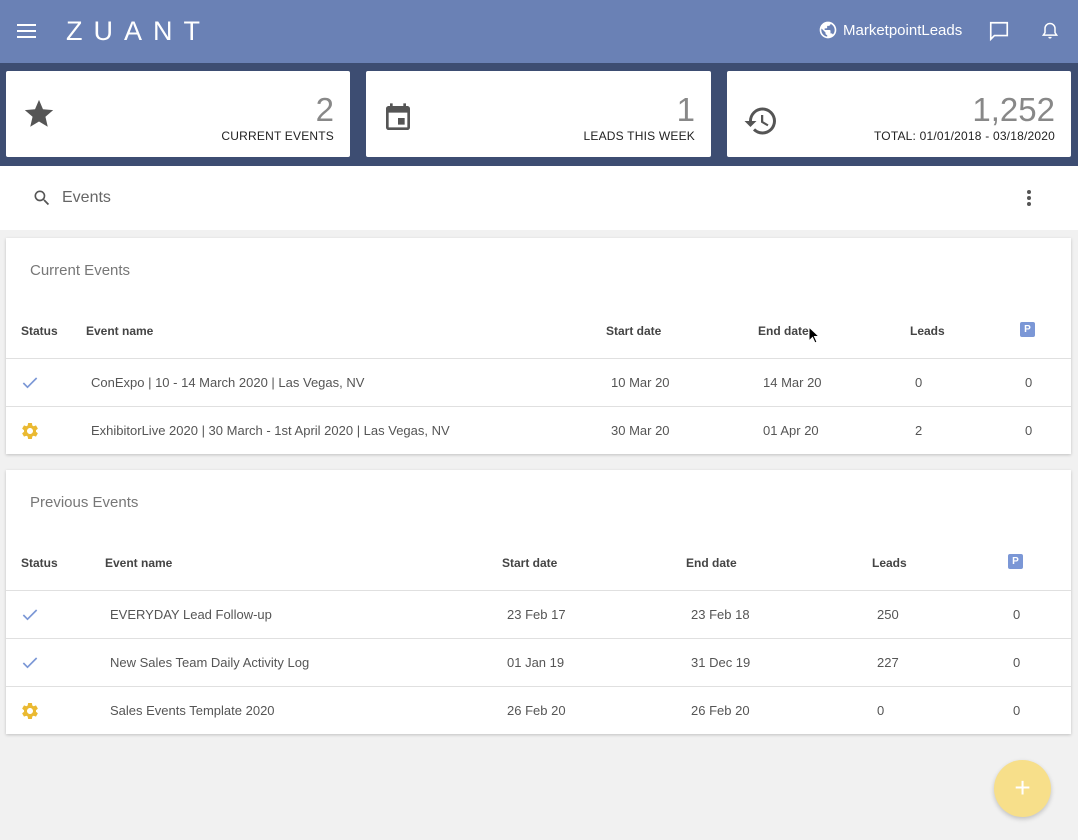 The height and width of the screenshot is (840, 1078). Describe the element at coordinates (84, 502) in the screenshot. I see `panel-title: Previous Events` at that location.